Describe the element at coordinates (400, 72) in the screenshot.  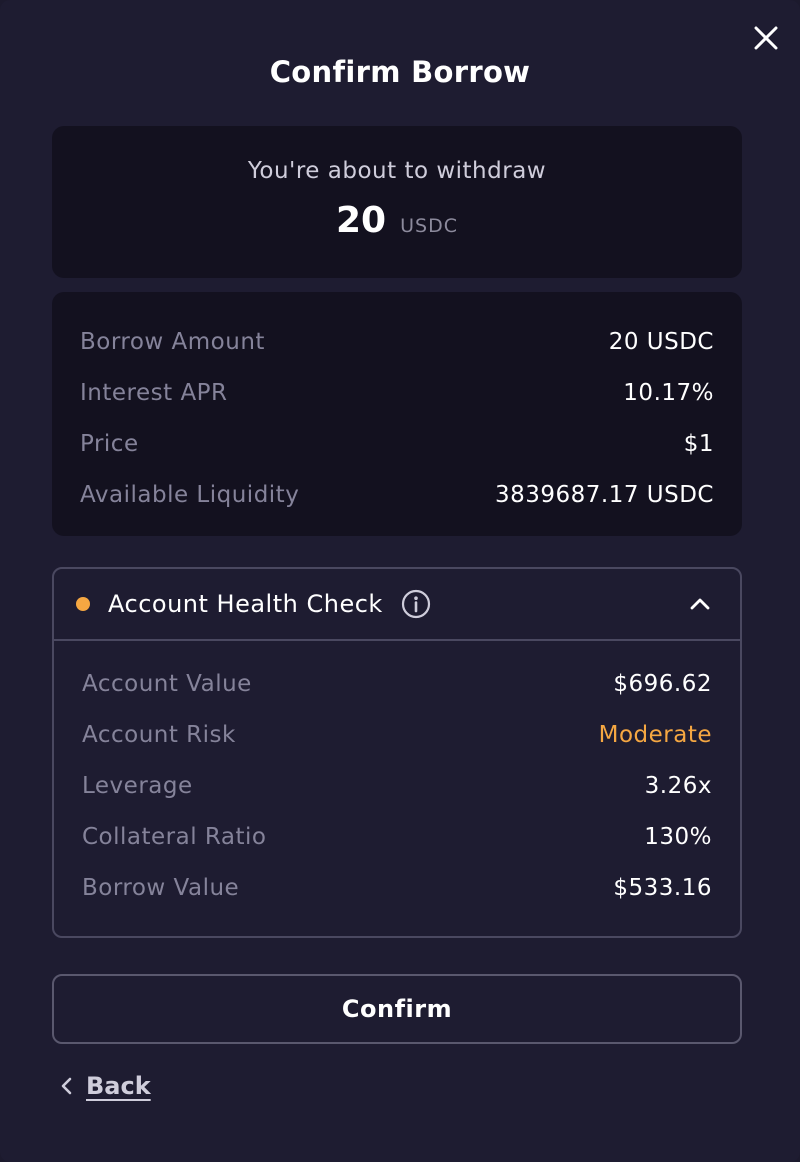
I see `modal-title: Confirm Borrow` at that location.